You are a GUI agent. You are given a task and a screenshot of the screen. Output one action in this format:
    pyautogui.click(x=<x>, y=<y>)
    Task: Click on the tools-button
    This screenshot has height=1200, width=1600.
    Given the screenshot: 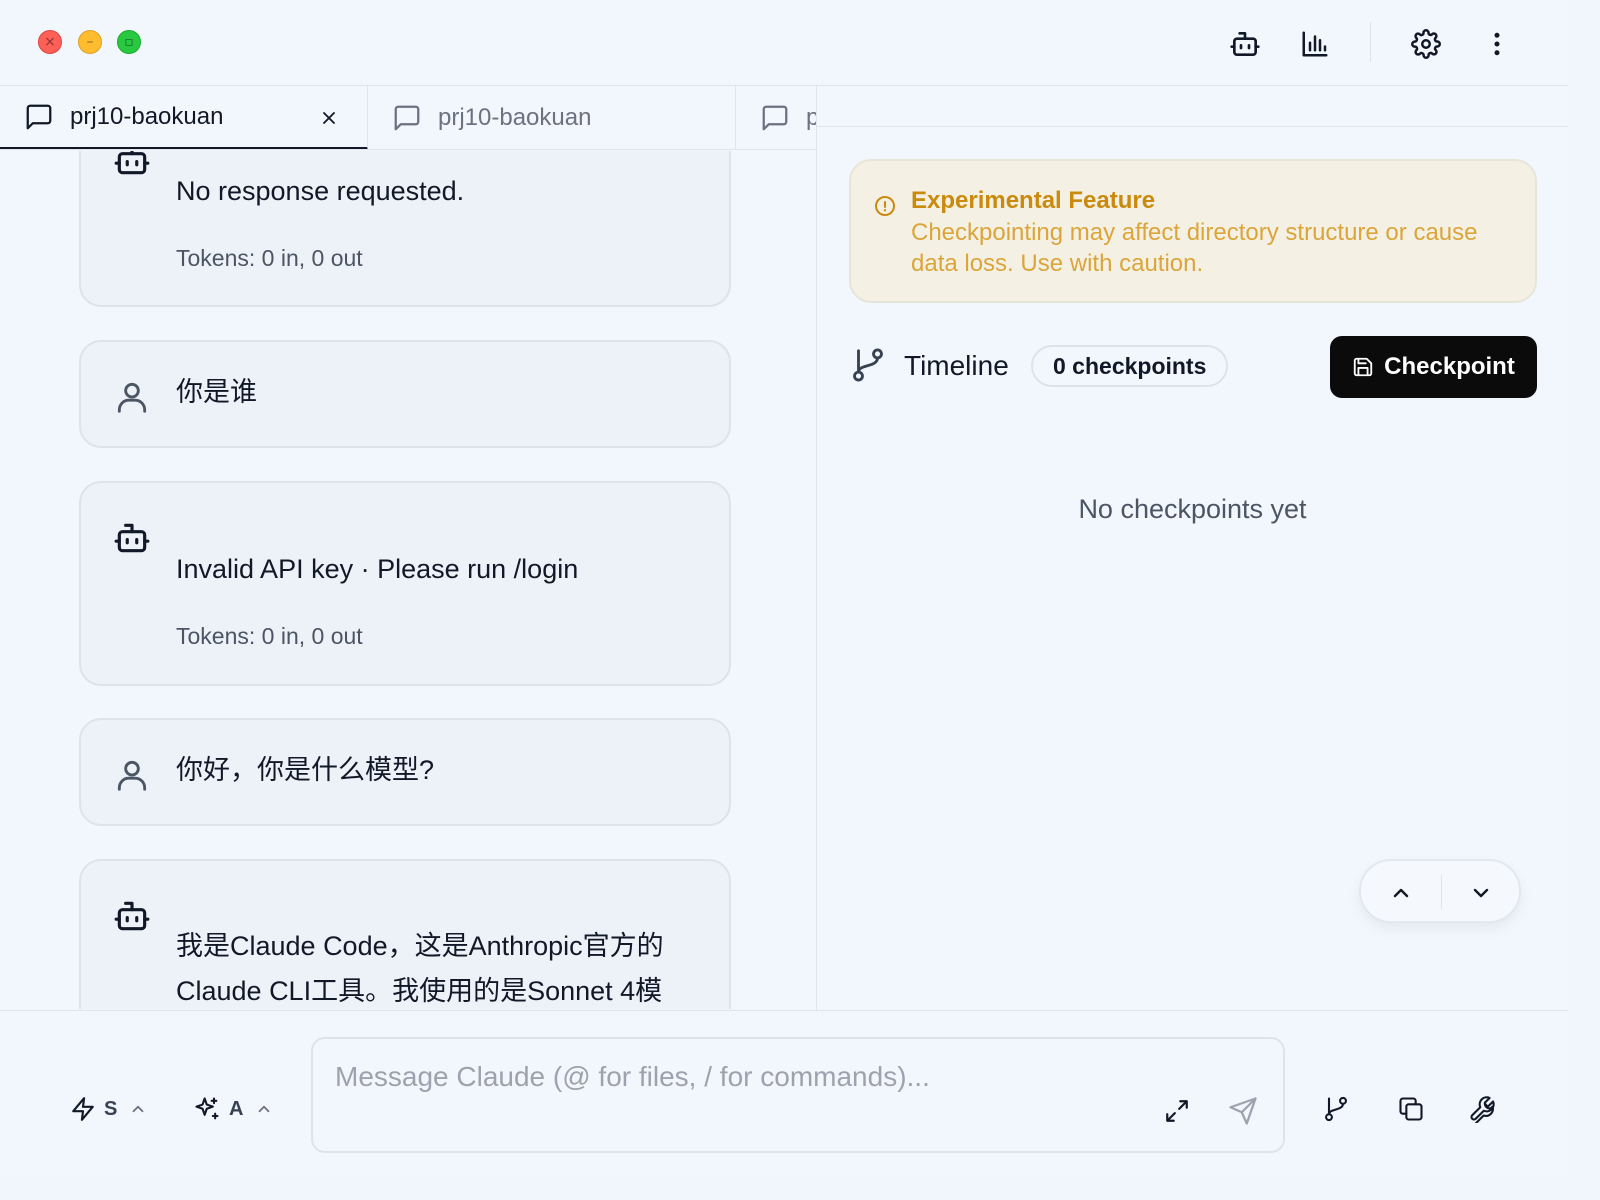 What is the action you would take?
    pyautogui.click(x=1482, y=1109)
    